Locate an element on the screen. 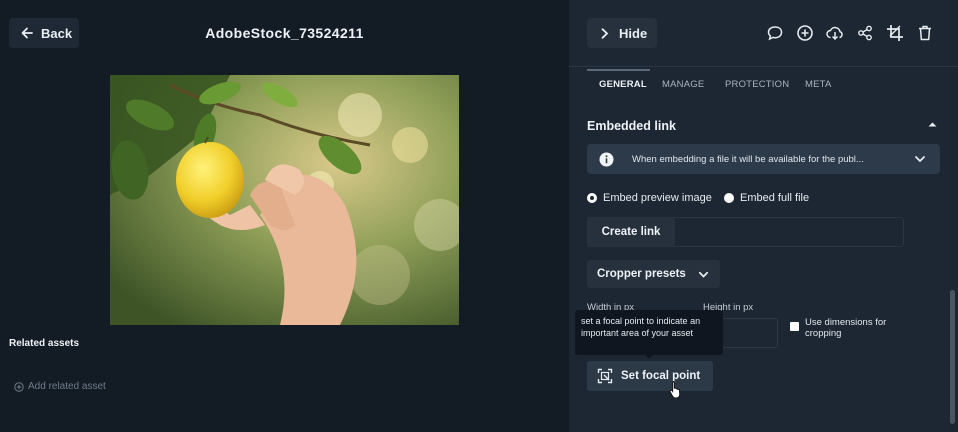 The width and height of the screenshot is (958, 432). tooltip-arrow is located at coordinates (649, 356).